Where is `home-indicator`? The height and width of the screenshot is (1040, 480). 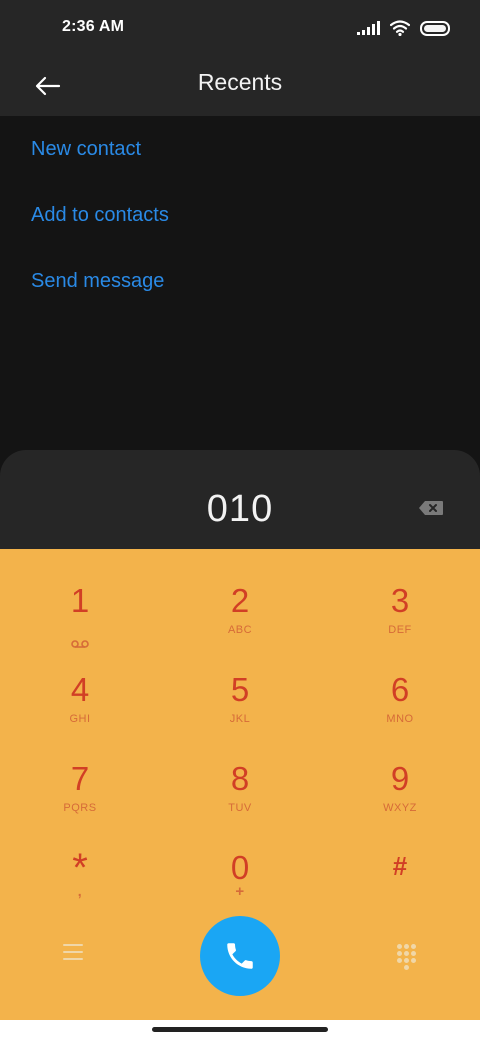
home-indicator is located at coordinates (240, 1029).